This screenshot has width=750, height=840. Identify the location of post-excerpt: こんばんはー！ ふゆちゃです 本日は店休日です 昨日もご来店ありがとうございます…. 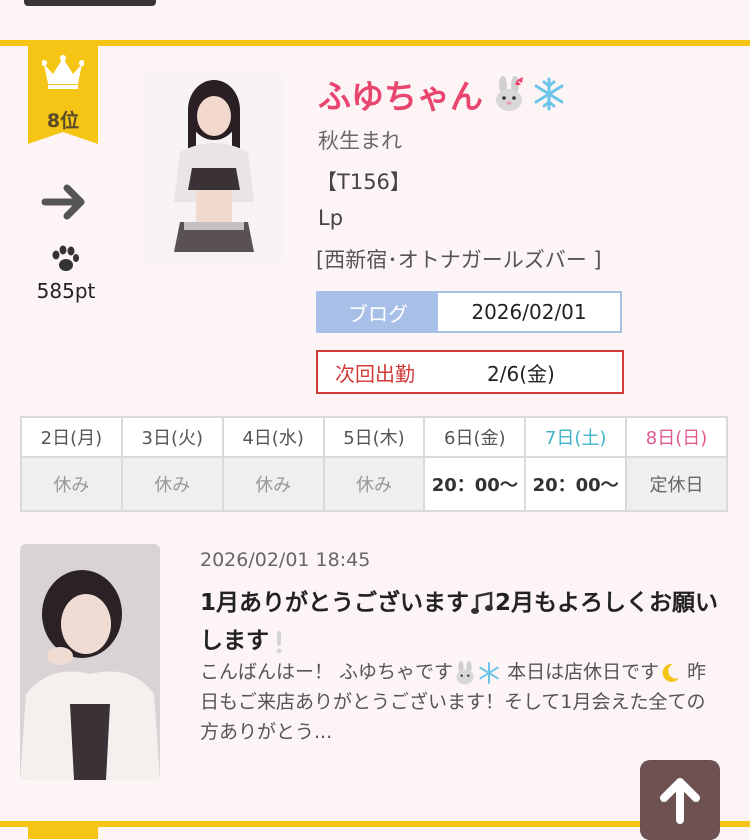
(460, 702).